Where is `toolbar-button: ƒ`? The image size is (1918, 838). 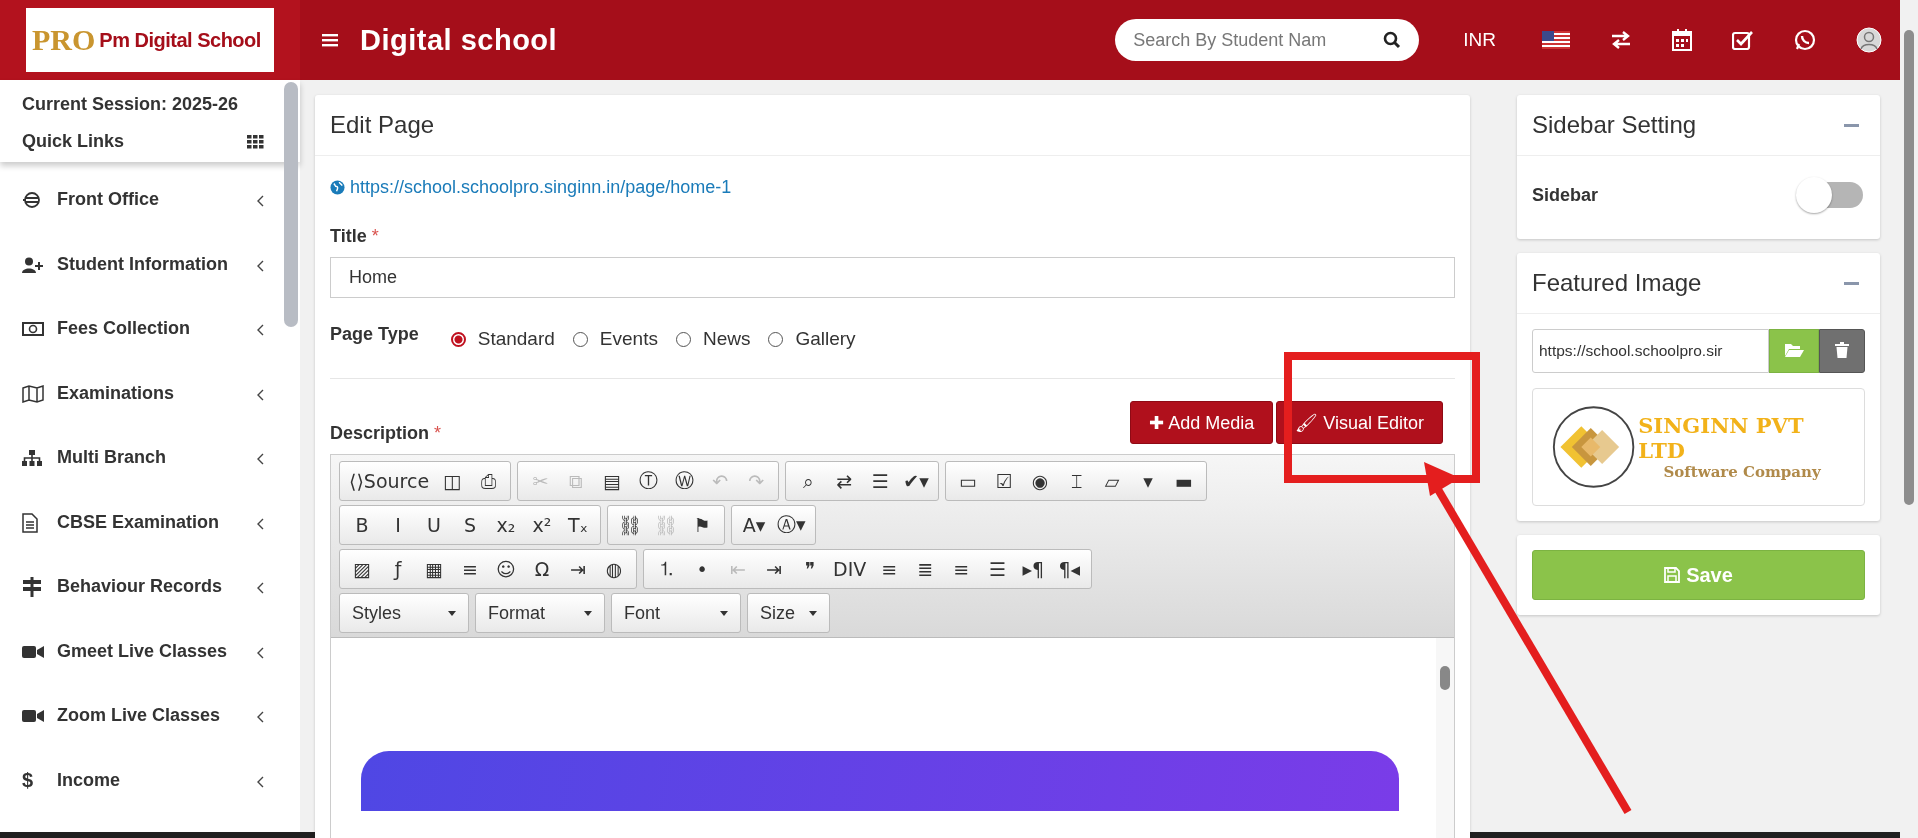
toolbar-button: ƒ is located at coordinates (398, 569).